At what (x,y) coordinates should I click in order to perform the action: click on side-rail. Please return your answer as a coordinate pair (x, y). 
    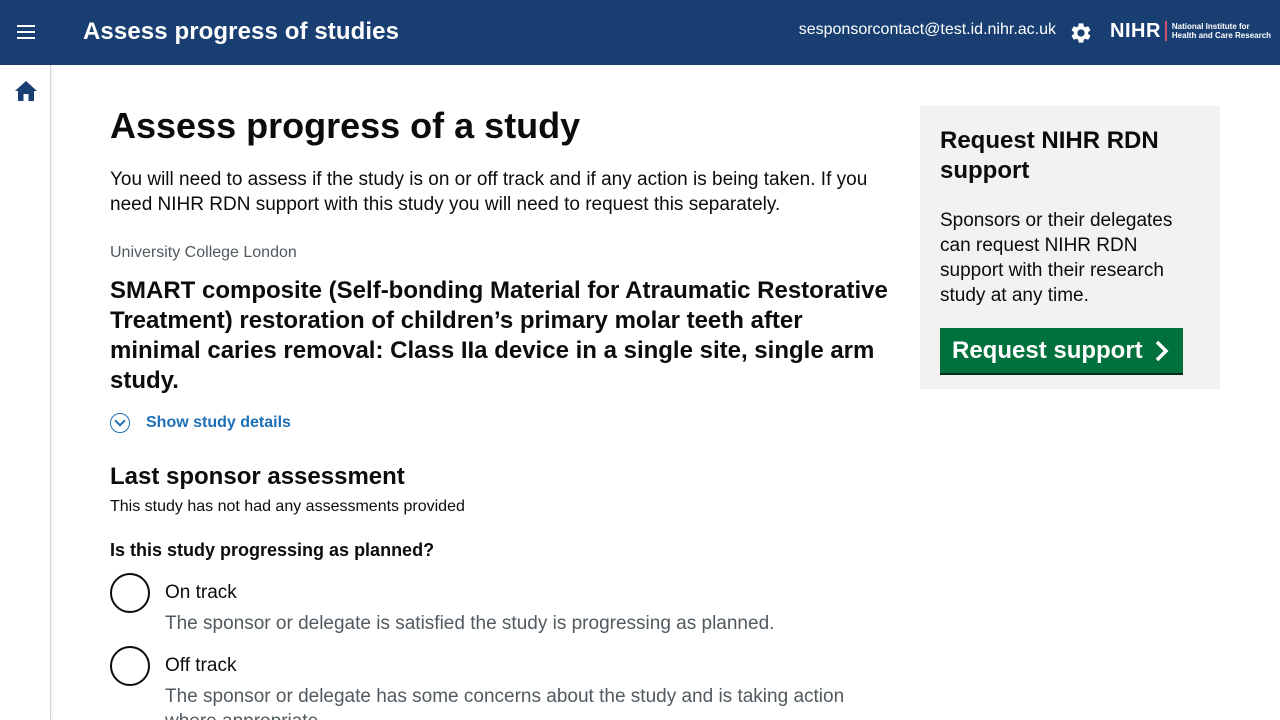
    Looking at the image, I should click on (25, 392).